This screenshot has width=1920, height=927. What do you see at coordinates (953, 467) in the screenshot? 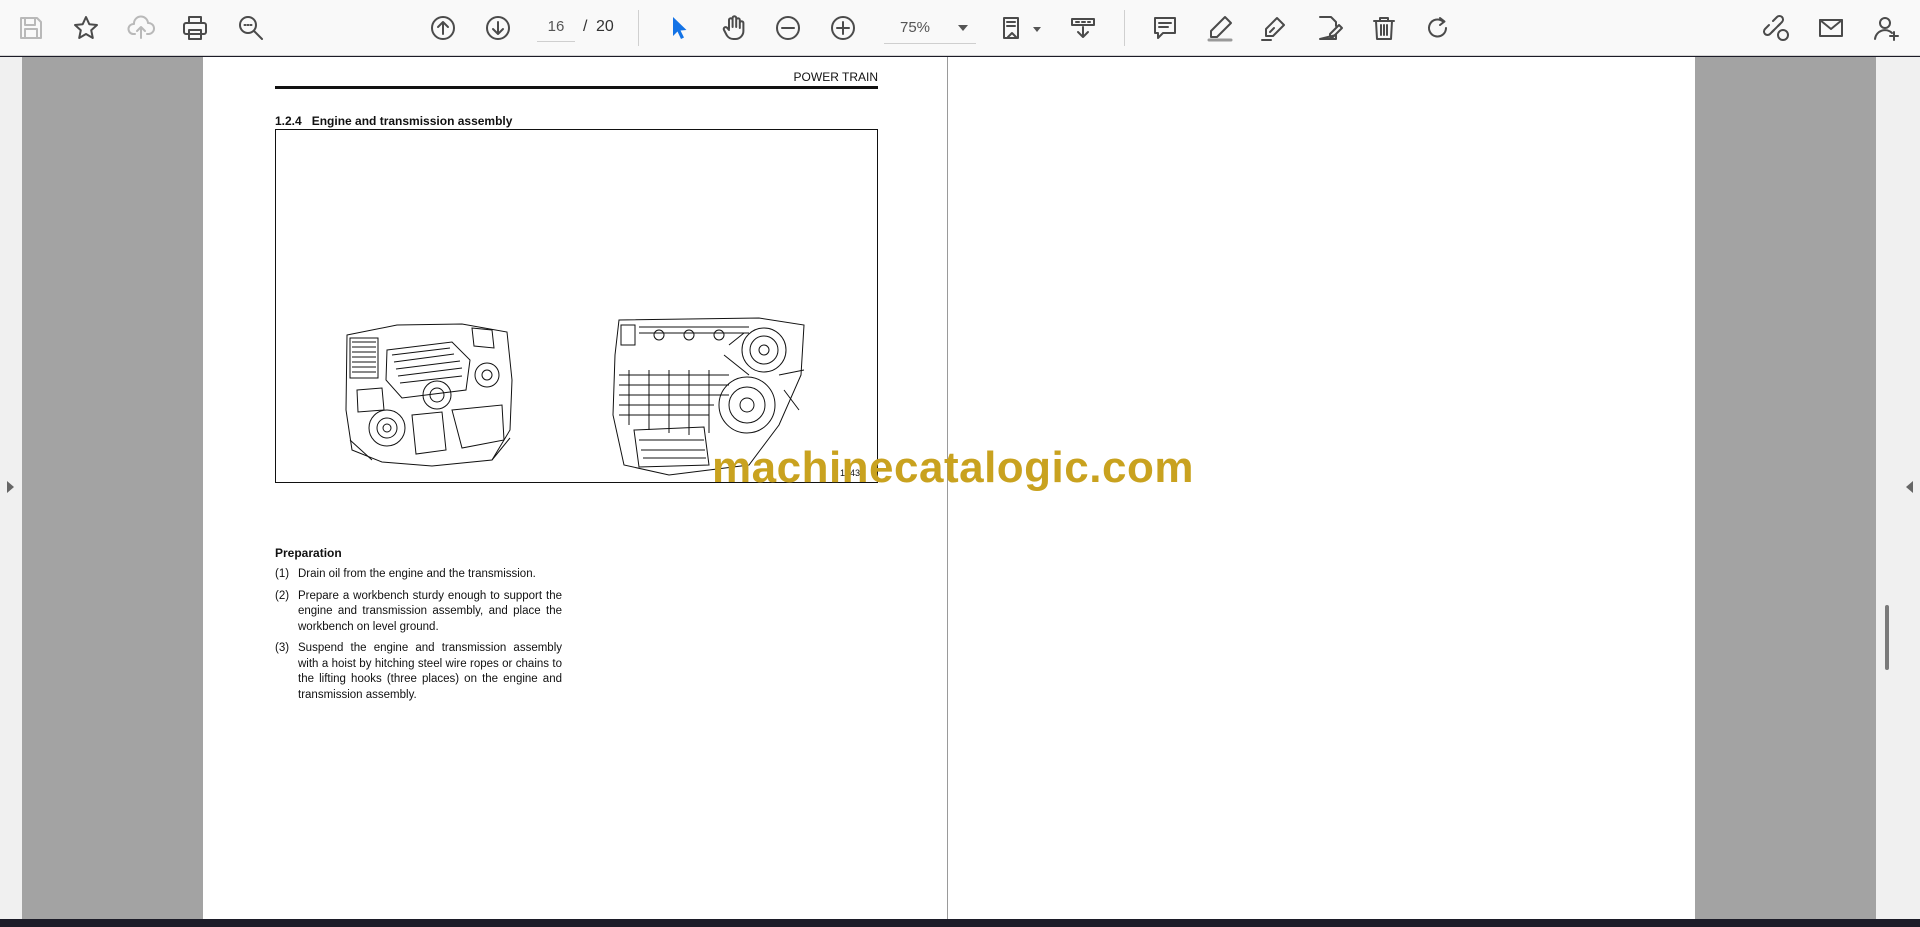
I see `watermark: machinecatalogic.com` at bounding box center [953, 467].